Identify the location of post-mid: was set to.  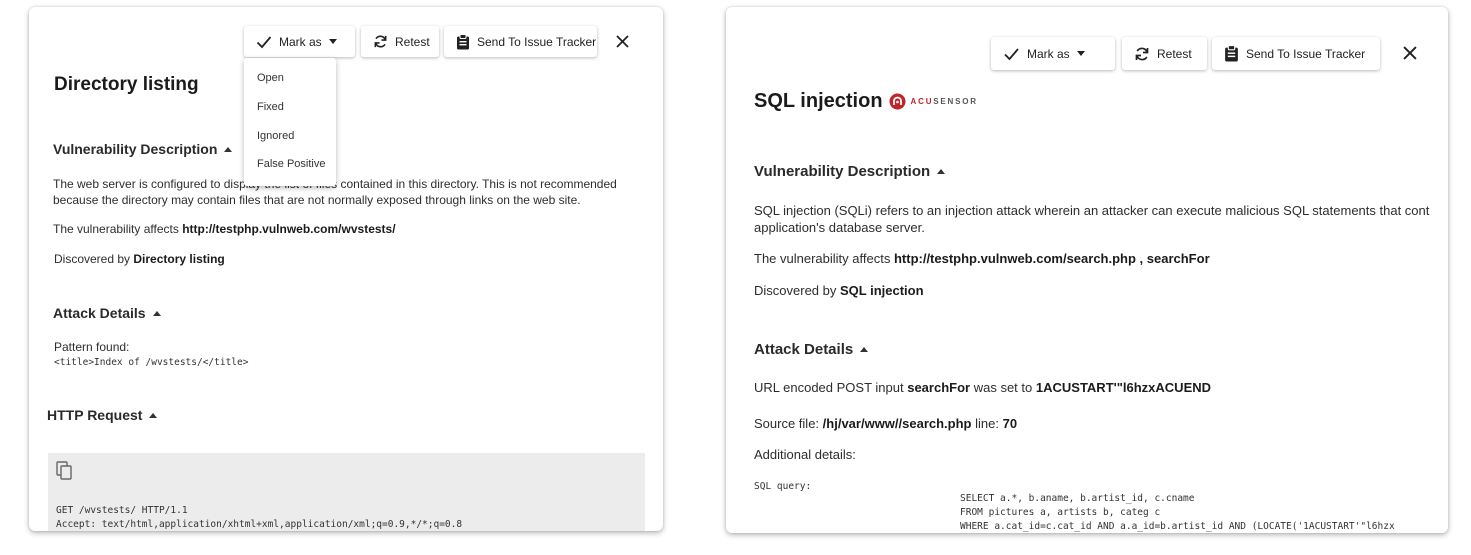
(1003, 387).